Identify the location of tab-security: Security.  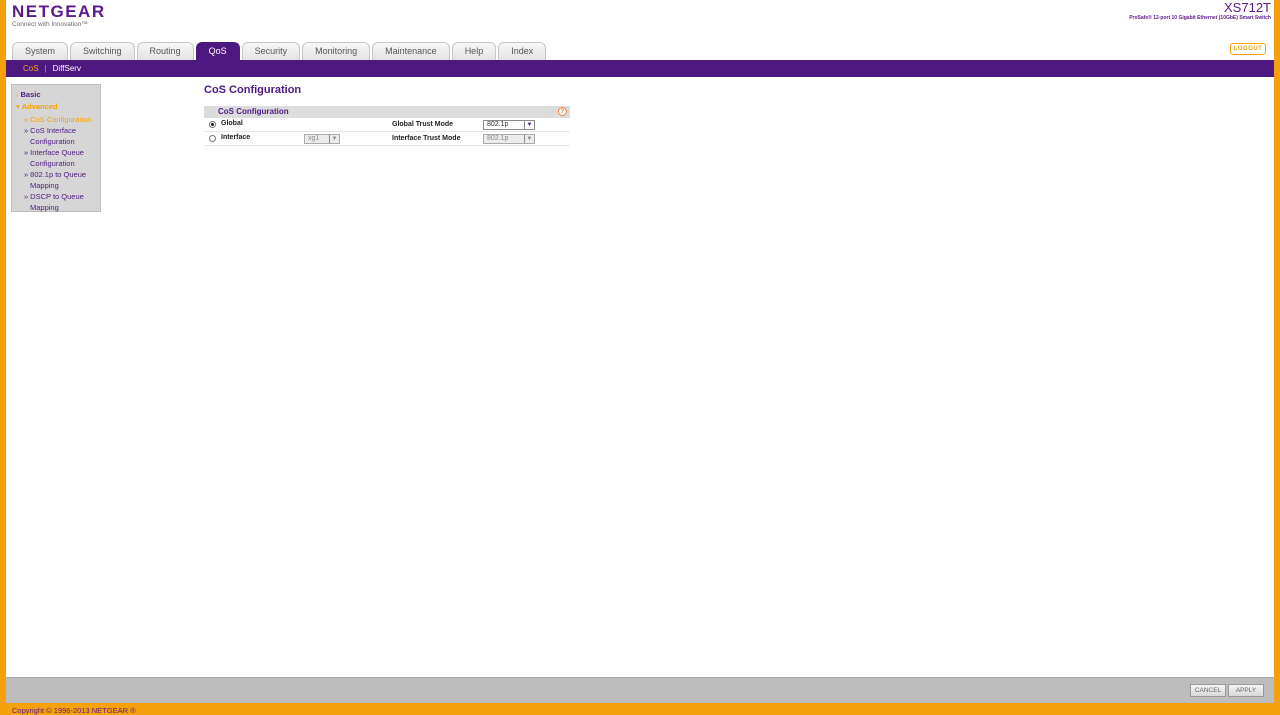
(271, 51).